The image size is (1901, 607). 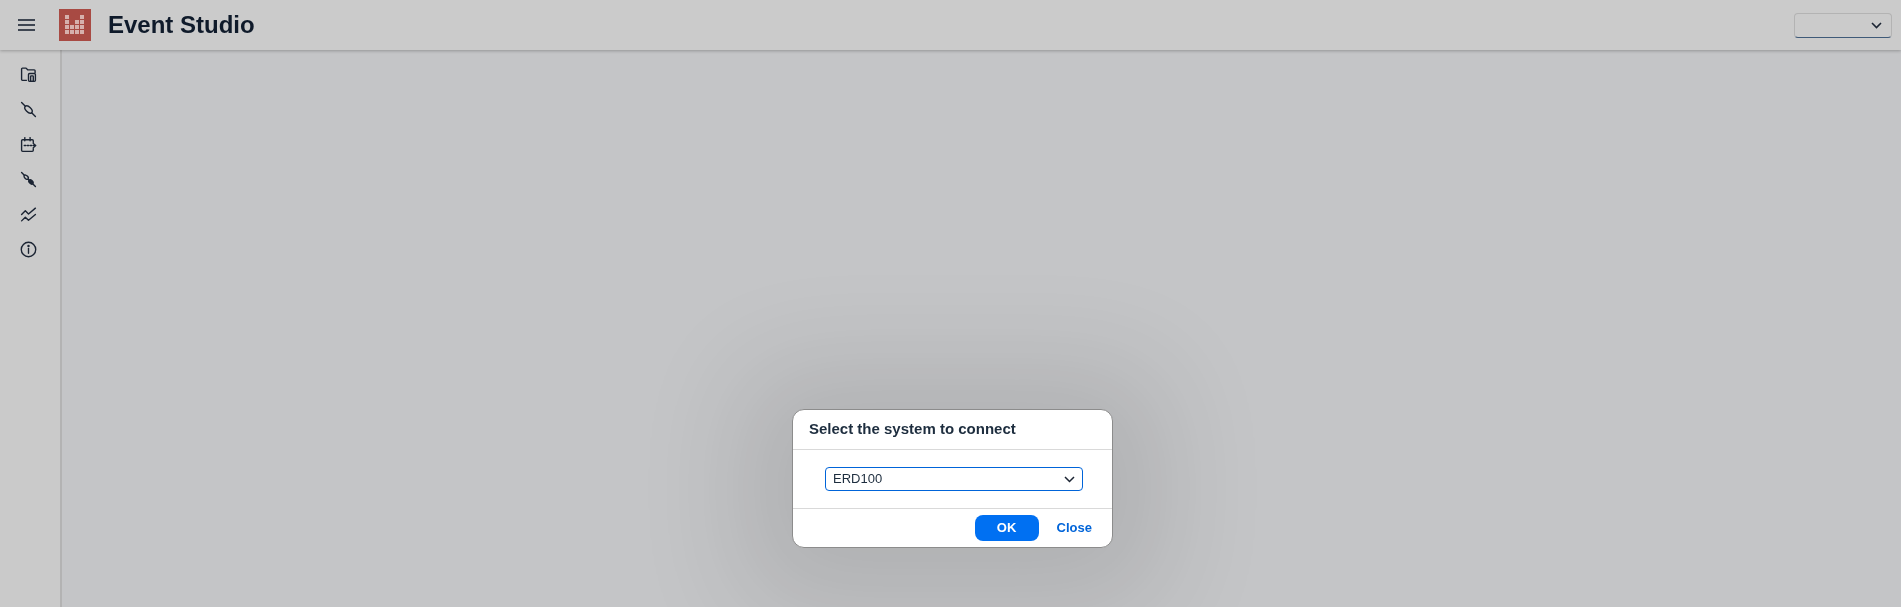 What do you see at coordinates (28, 74) in the screenshot?
I see `folder-document-icon` at bounding box center [28, 74].